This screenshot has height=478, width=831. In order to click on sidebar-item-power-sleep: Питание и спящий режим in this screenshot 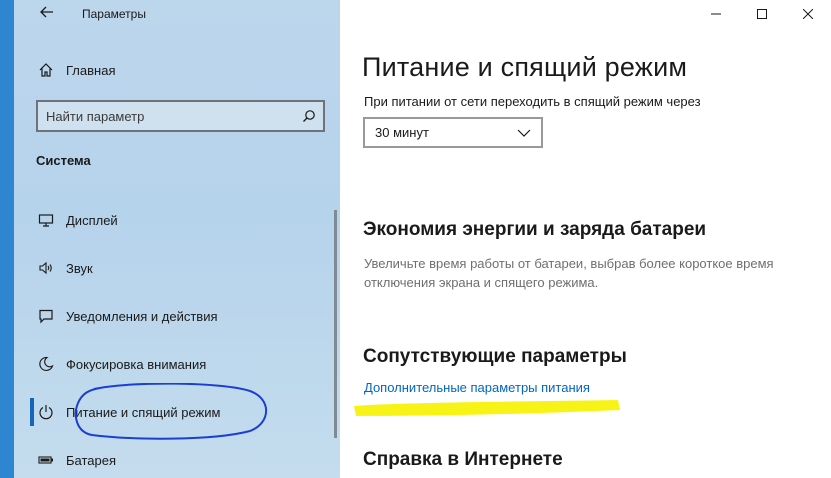, I will do `click(183, 412)`.